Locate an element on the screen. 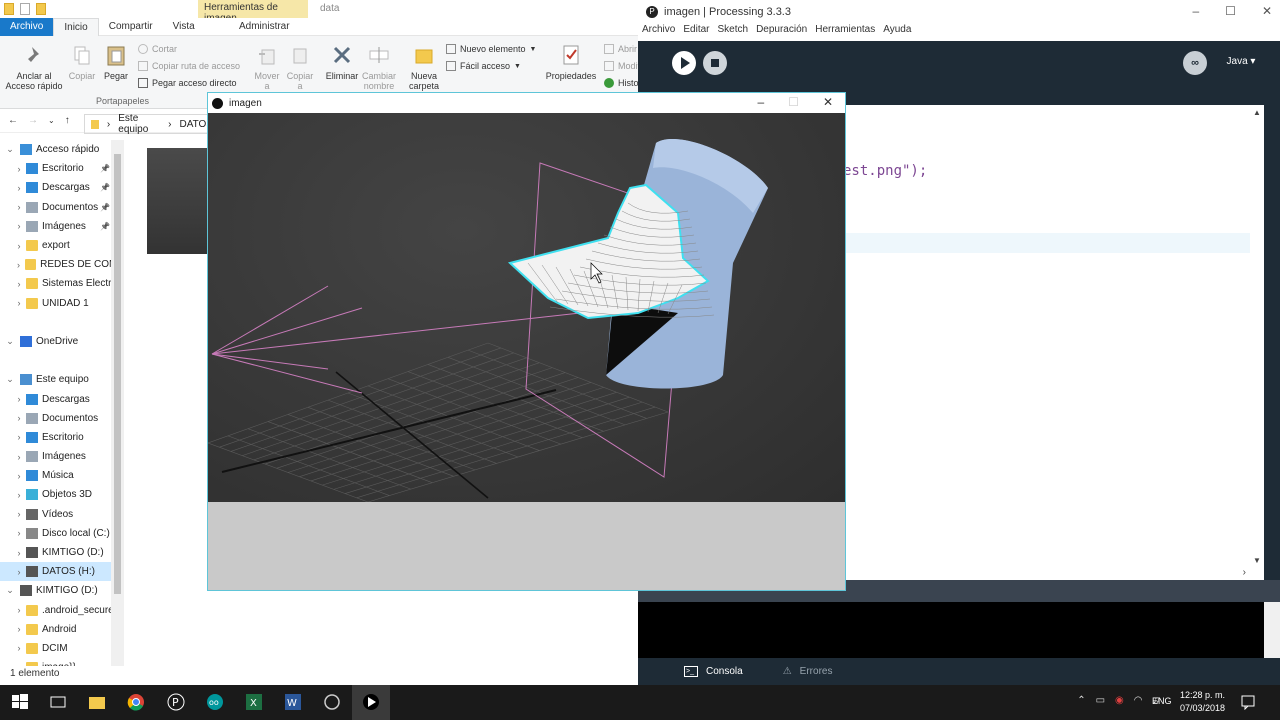  move-to-button: Mover a is located at coordinates (267, 67).